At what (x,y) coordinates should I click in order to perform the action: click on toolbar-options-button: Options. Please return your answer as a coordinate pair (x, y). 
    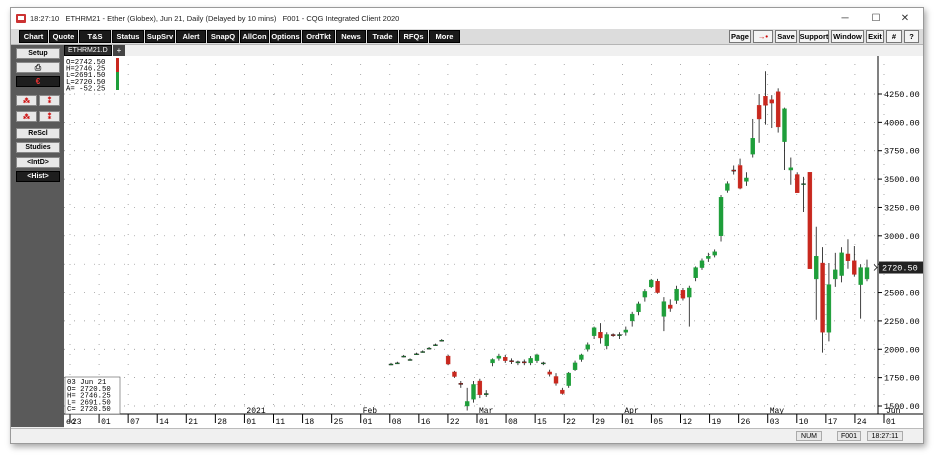
    Looking at the image, I should click on (285, 36).